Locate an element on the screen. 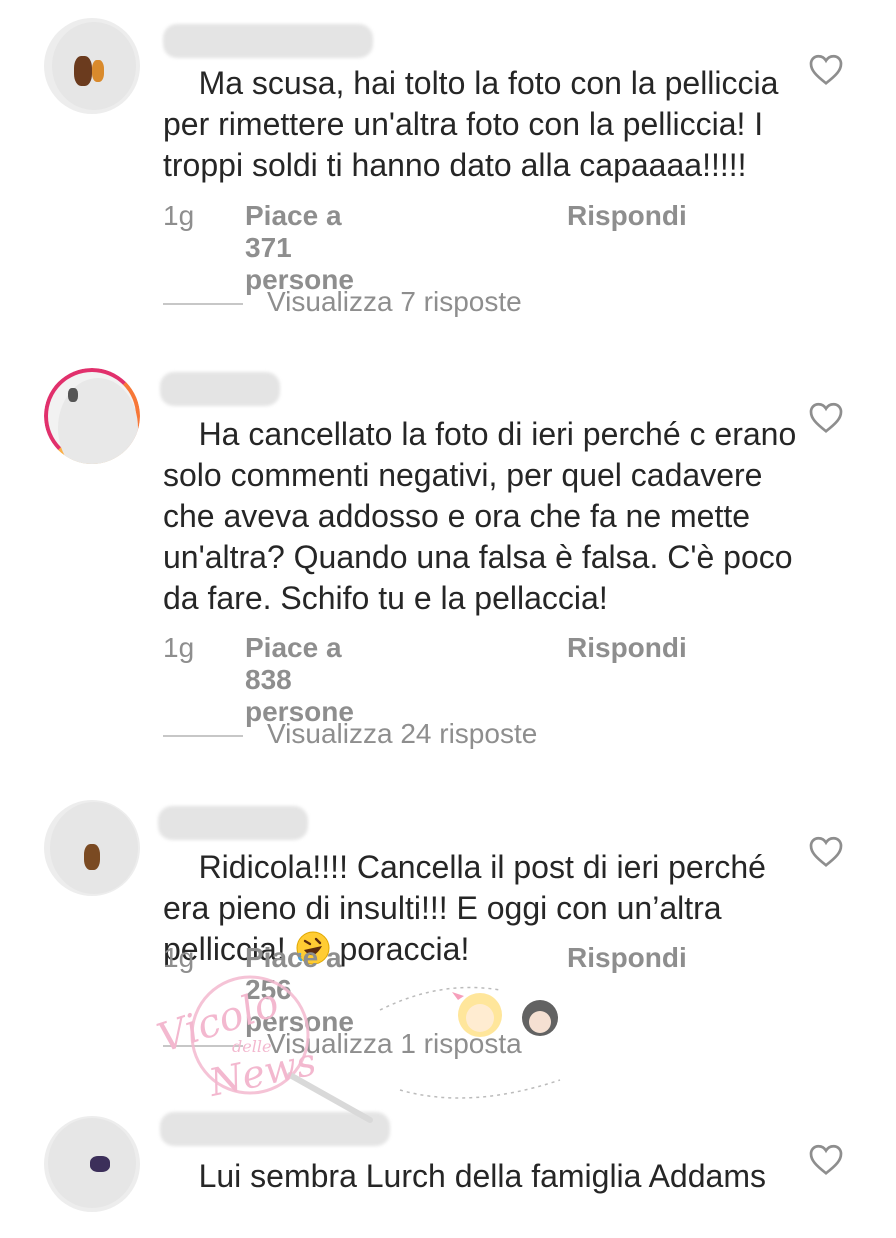 The image size is (896, 1238). view-replies-label: Visualizza 1 risposta is located at coordinates (394, 1043).